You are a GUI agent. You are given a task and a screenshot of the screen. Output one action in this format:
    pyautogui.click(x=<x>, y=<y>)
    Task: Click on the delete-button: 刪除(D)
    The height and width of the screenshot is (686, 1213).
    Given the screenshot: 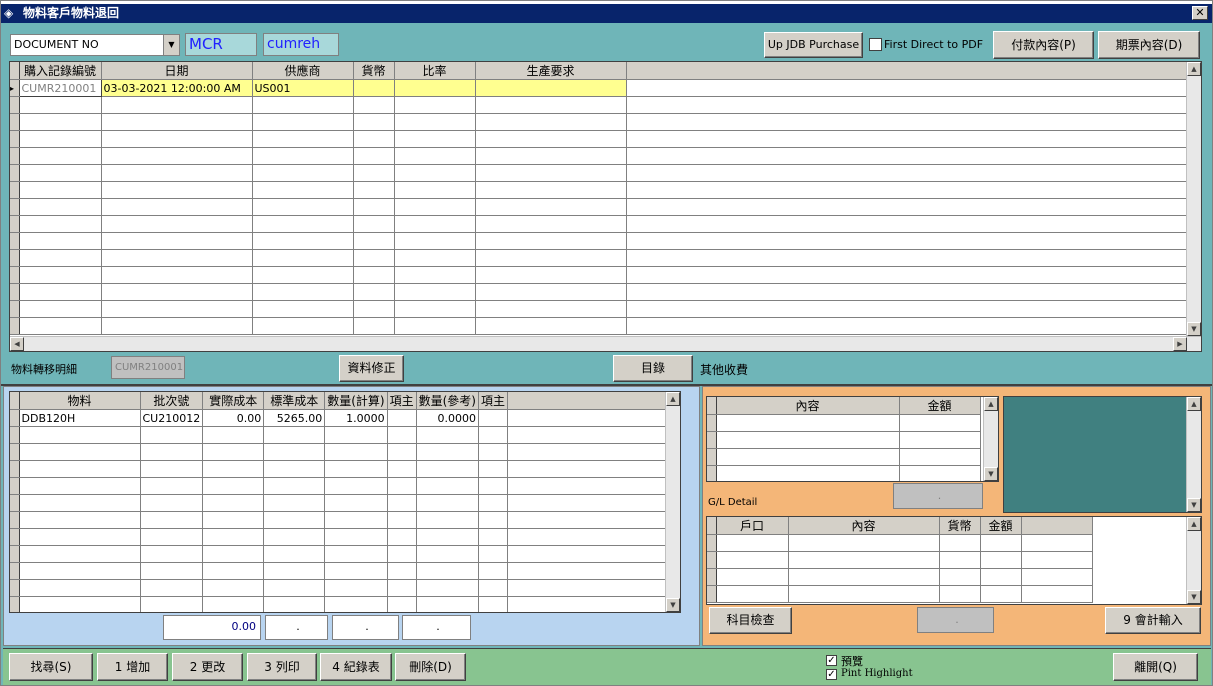 What is the action you would take?
    pyautogui.click(x=430, y=667)
    